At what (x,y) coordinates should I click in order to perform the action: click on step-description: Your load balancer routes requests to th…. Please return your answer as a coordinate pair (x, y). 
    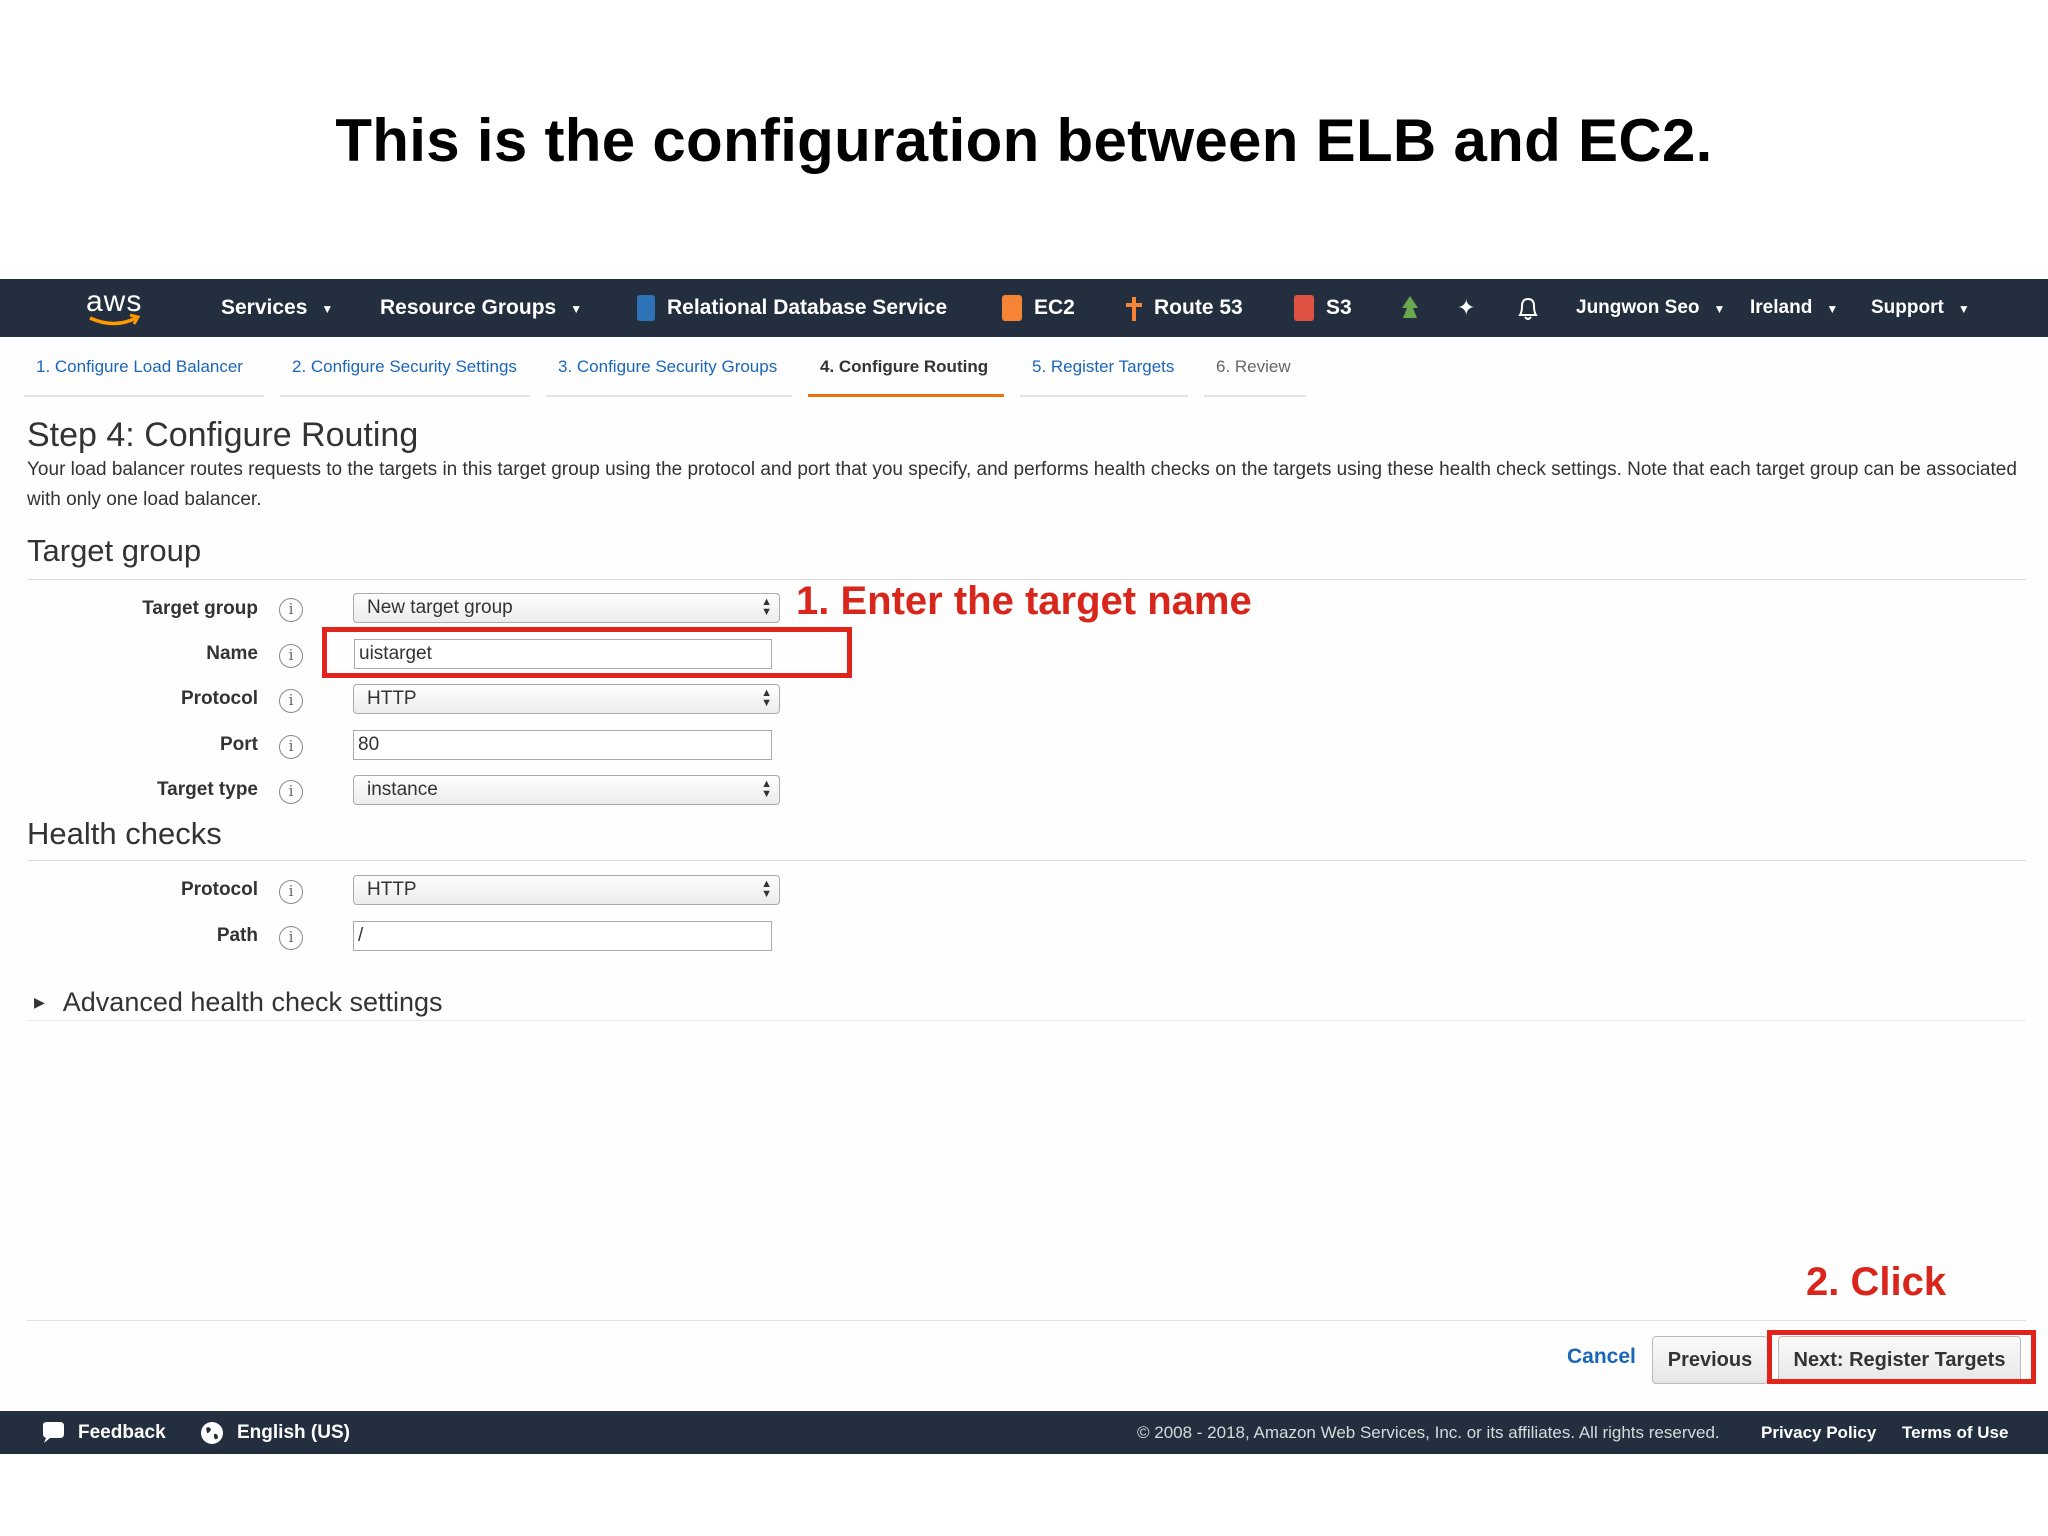
    Looking at the image, I should click on (1022, 484).